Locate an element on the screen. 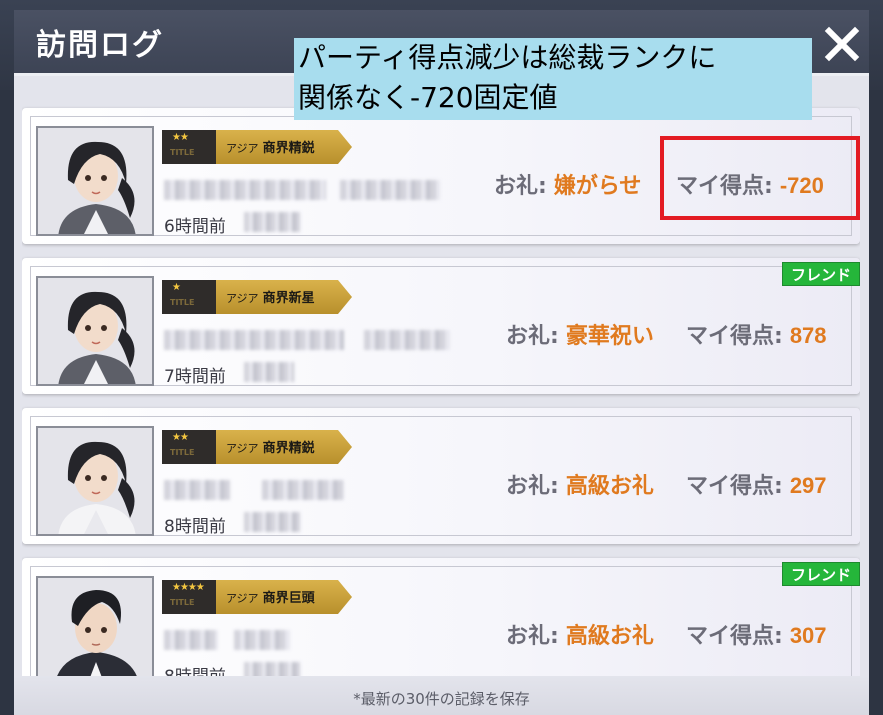 This screenshot has width=883, height=715. visit-time: 6時間前 is located at coordinates (195, 227).